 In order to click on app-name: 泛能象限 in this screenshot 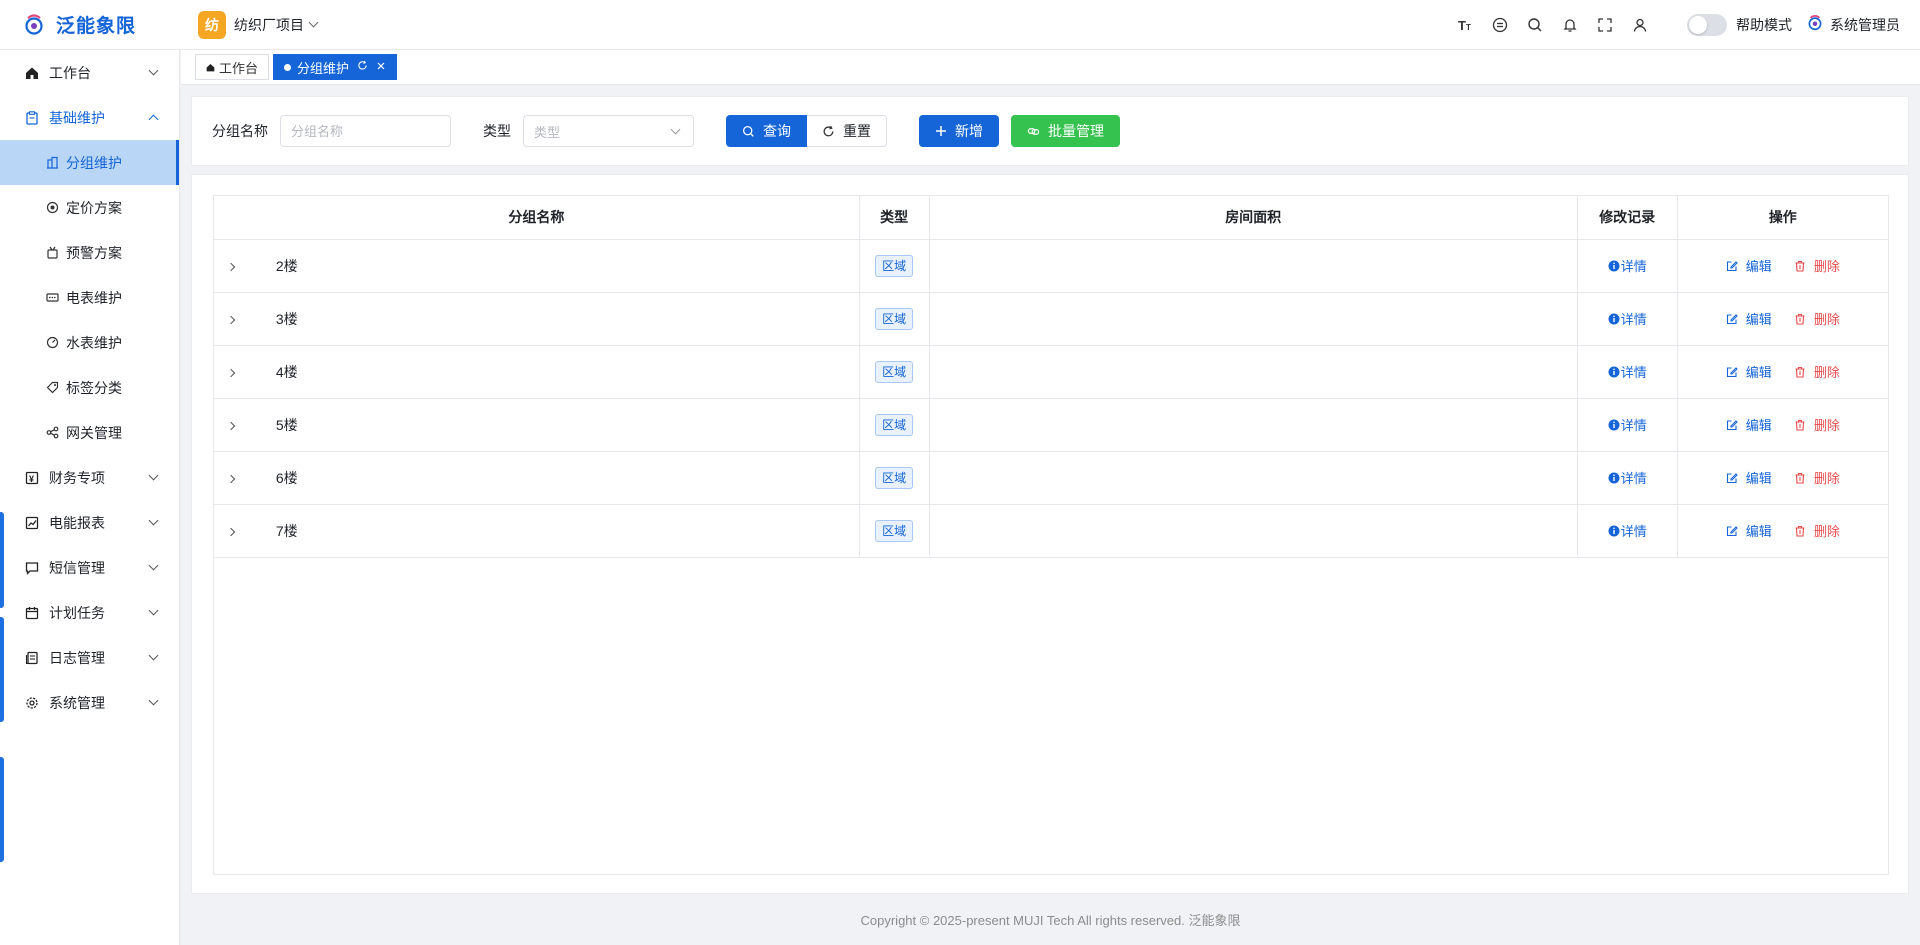, I will do `click(96, 26)`.